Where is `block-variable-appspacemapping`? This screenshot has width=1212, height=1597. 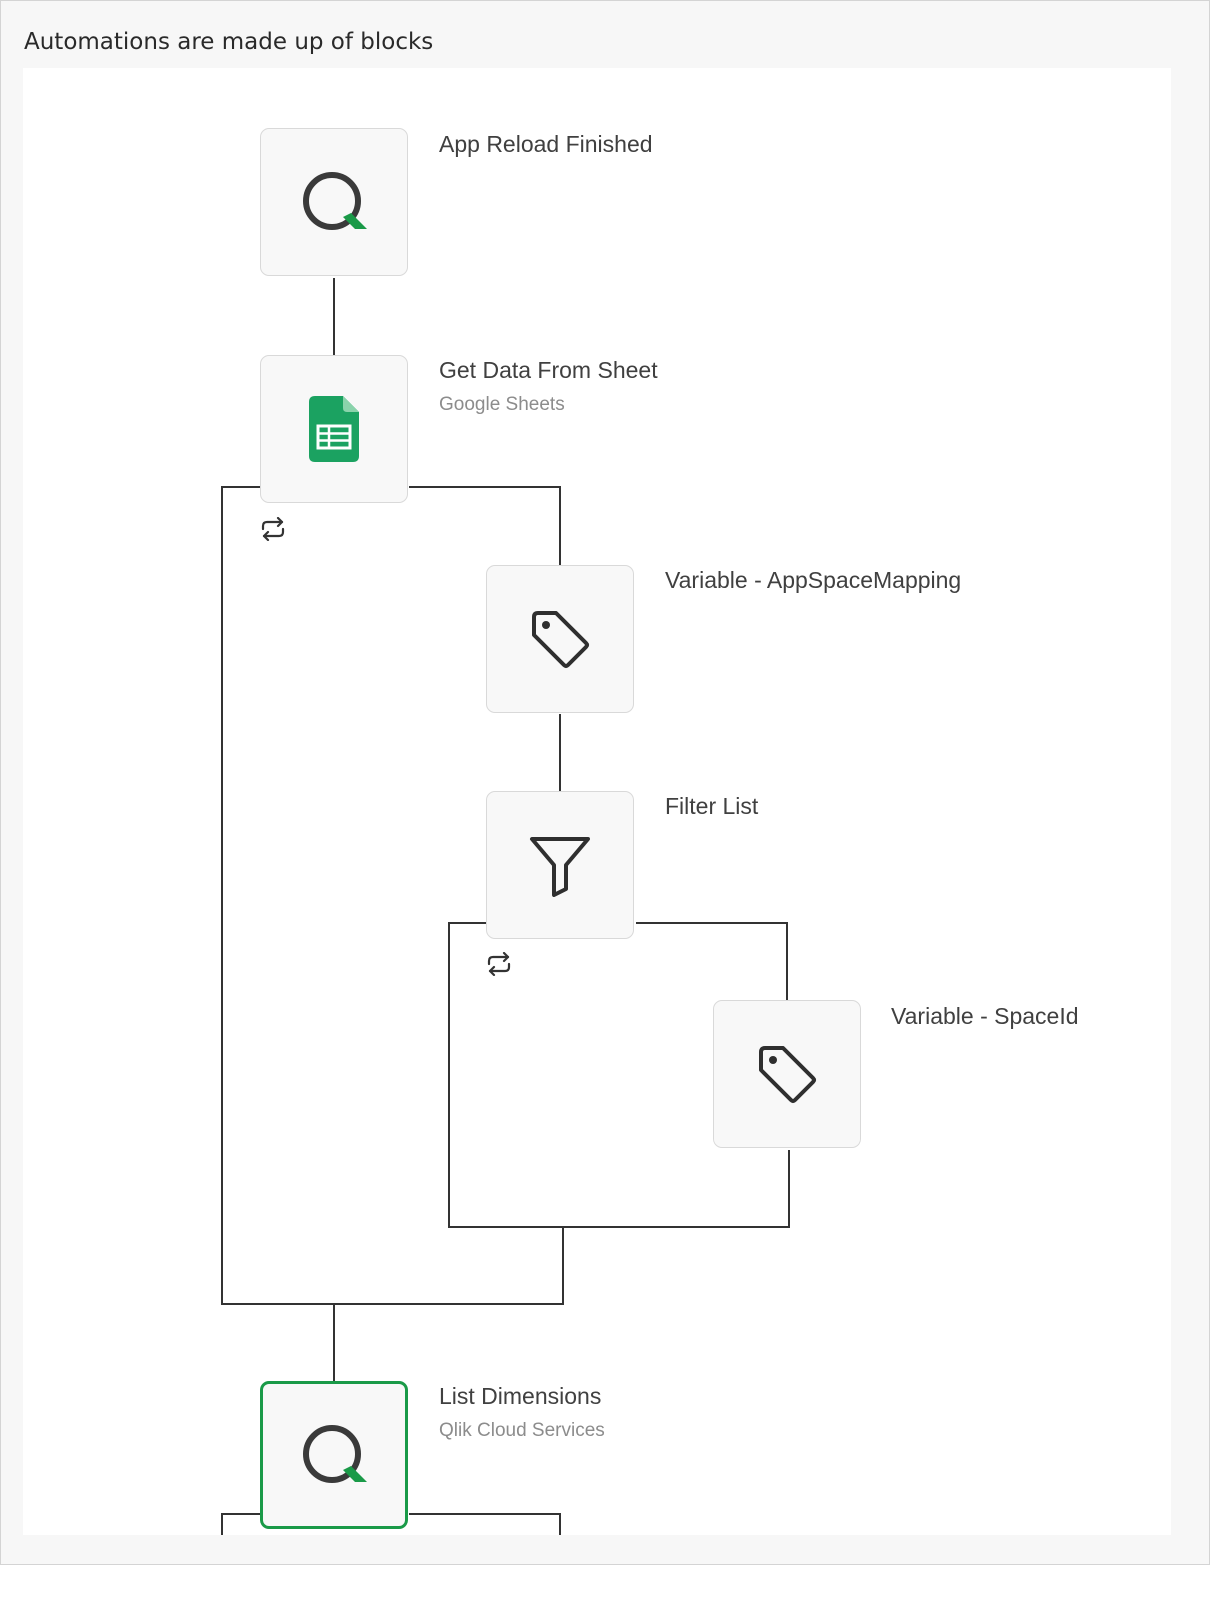
block-variable-appspacemapping is located at coordinates (560, 639).